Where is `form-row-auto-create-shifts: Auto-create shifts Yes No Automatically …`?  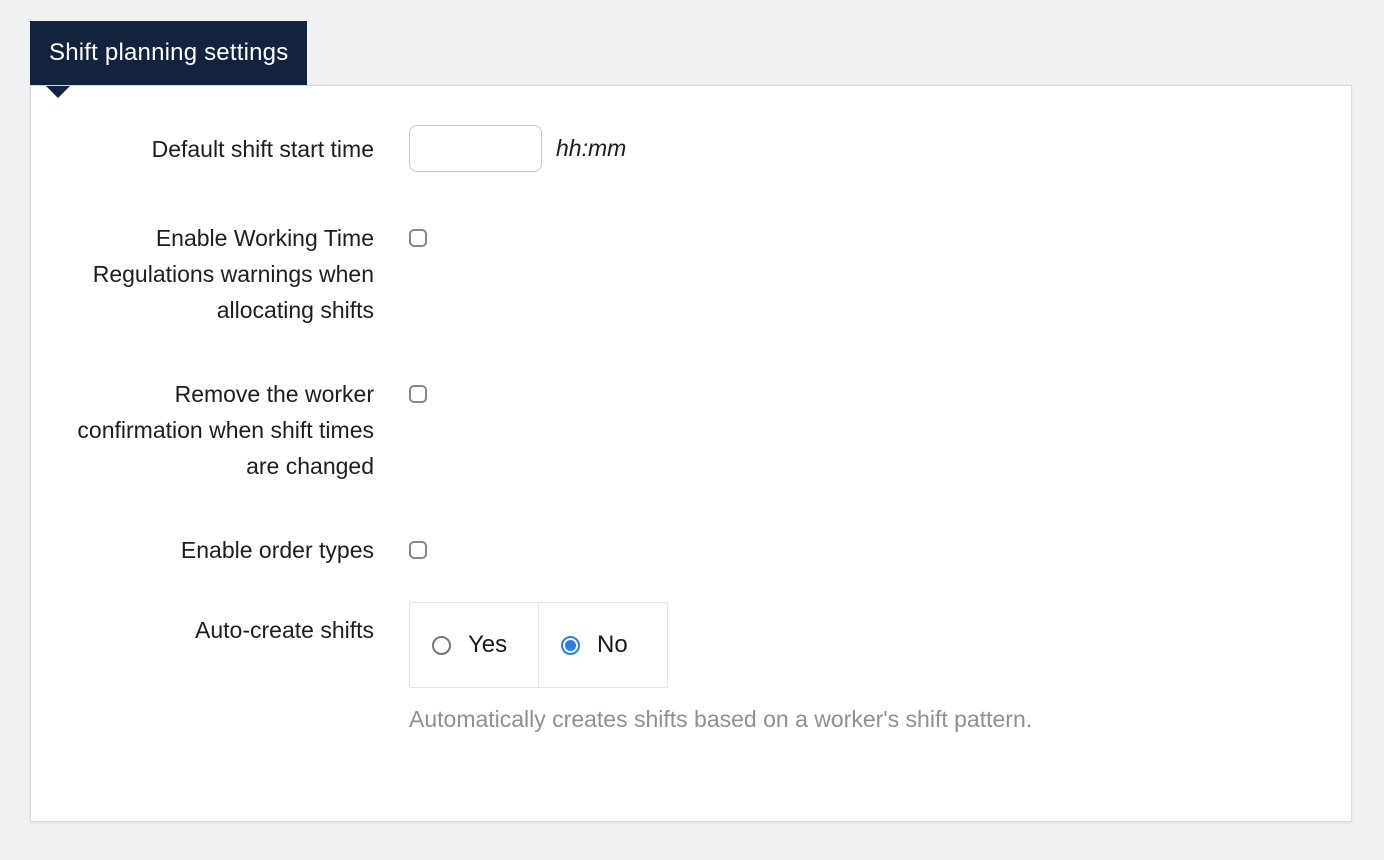 form-row-auto-create-shifts: Auto-create shifts Yes No Automatically … is located at coordinates (704, 667).